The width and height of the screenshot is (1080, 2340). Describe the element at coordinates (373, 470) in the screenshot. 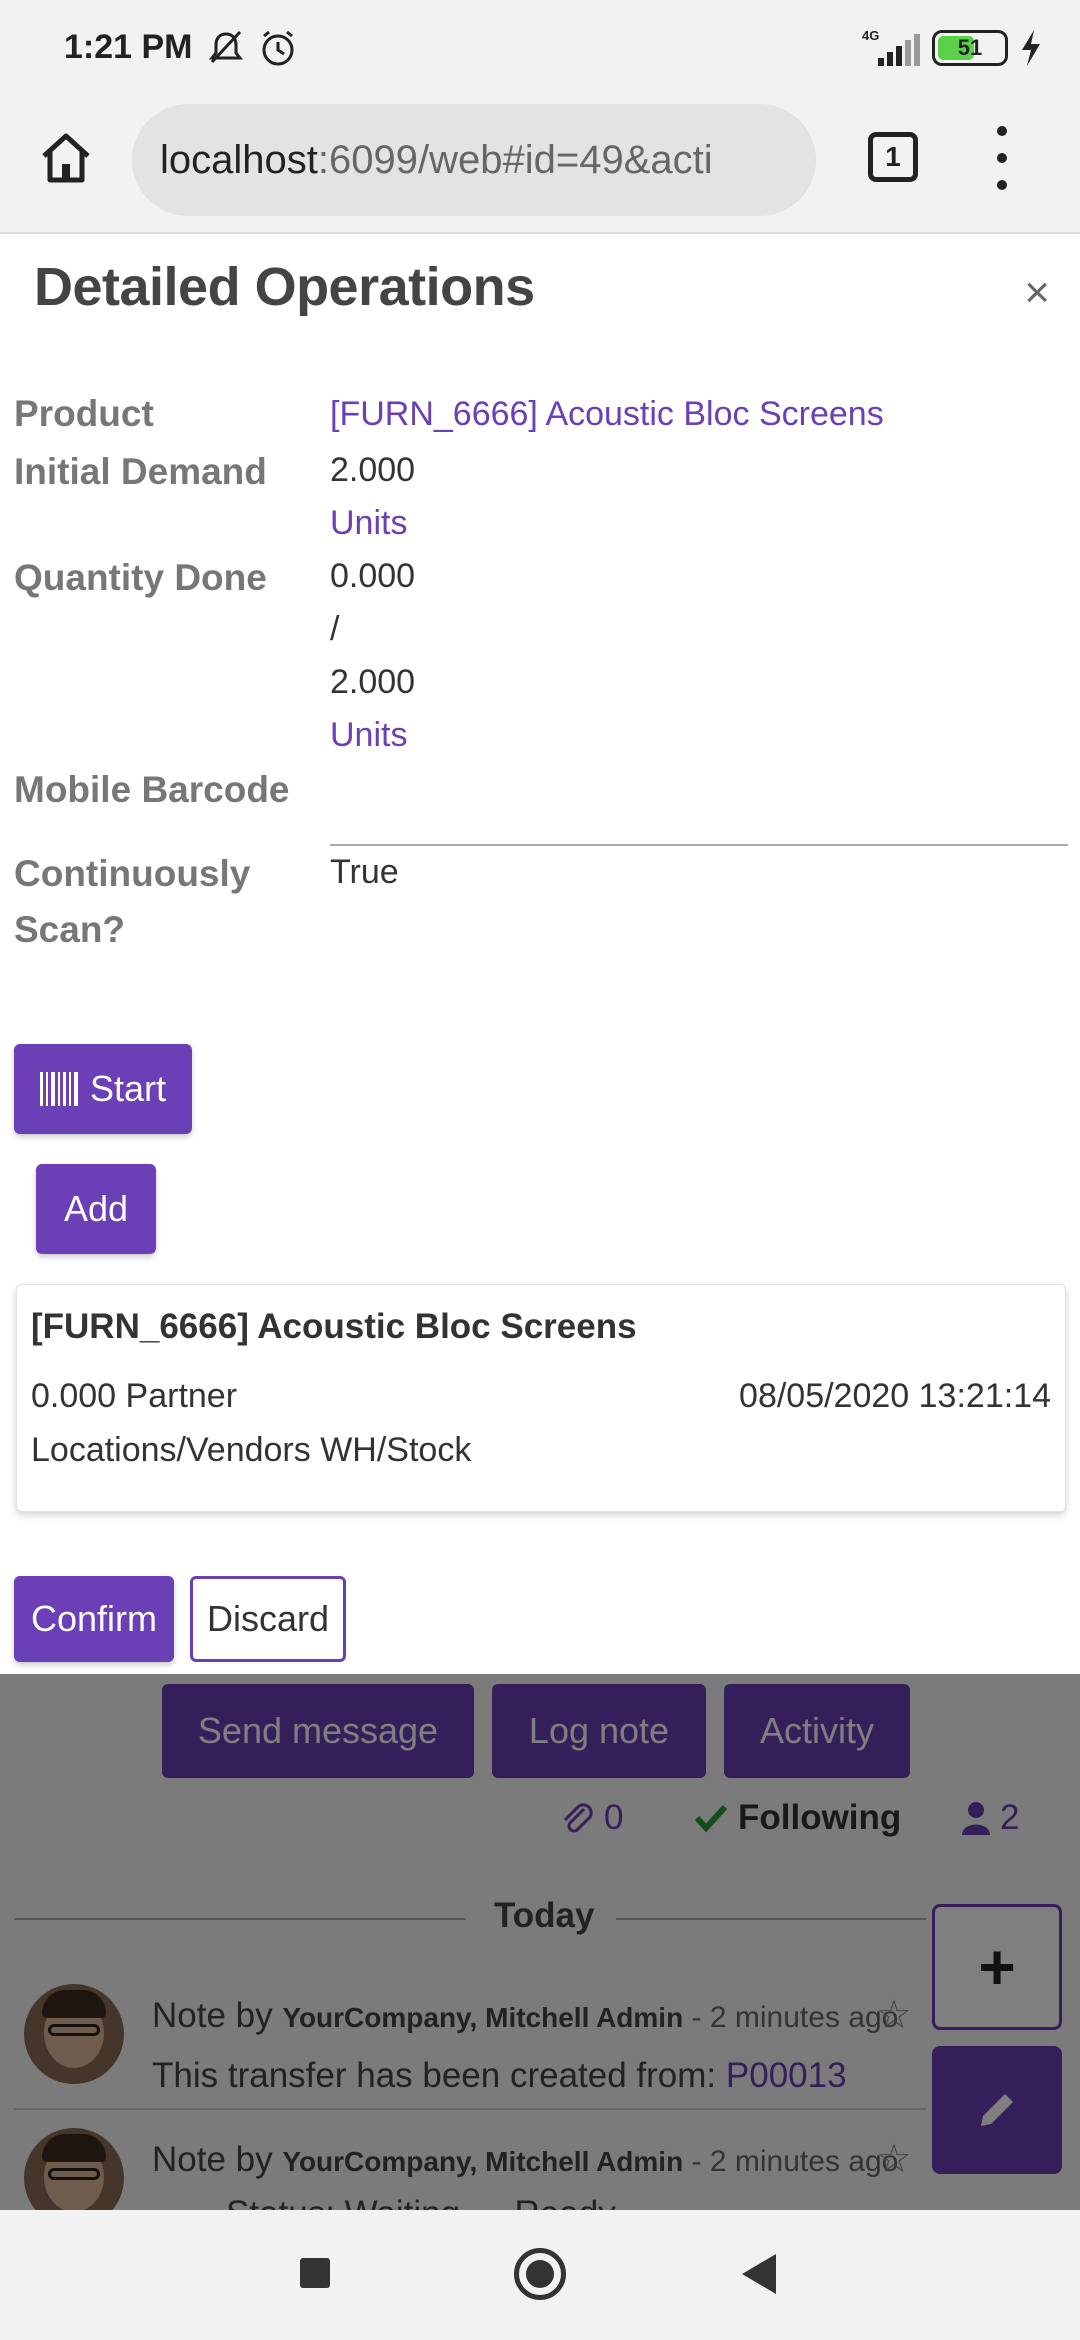

I see `initial-demand-value: 2.000` at that location.